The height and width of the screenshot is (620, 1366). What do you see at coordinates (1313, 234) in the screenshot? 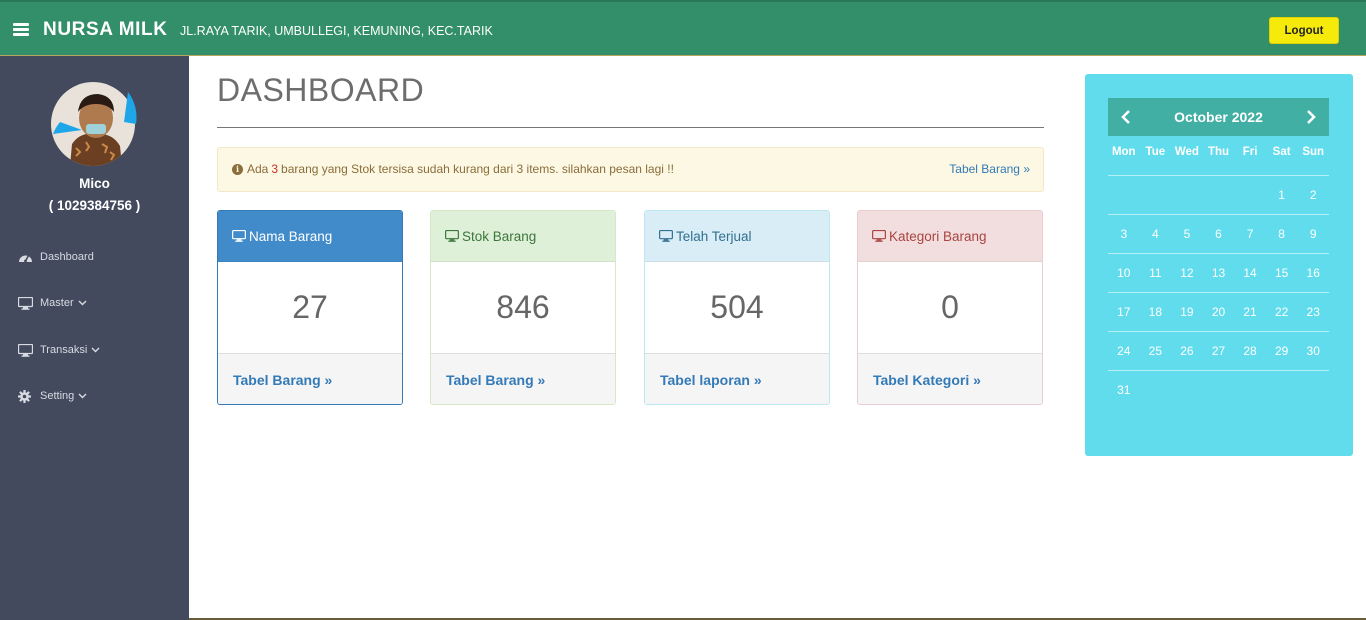
I see `calendar-day: 9` at bounding box center [1313, 234].